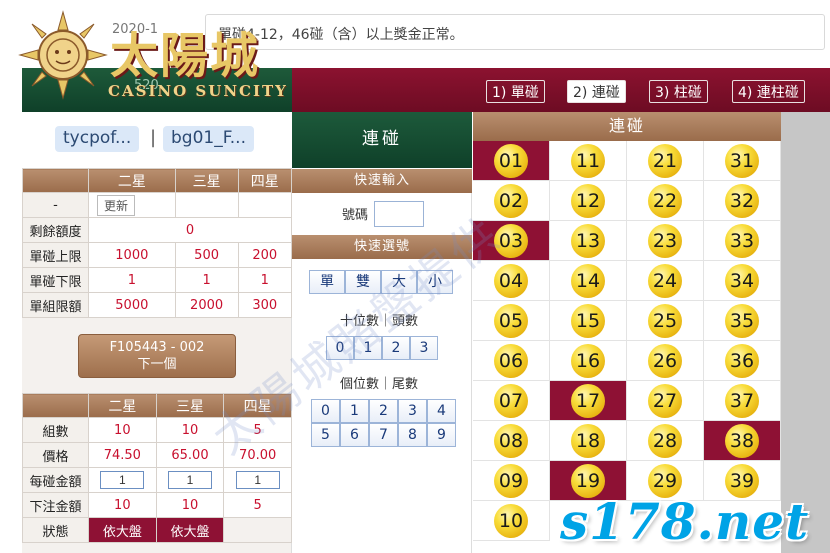 This screenshot has height=553, width=830. I want to click on number-ball: 18, so click(588, 440).